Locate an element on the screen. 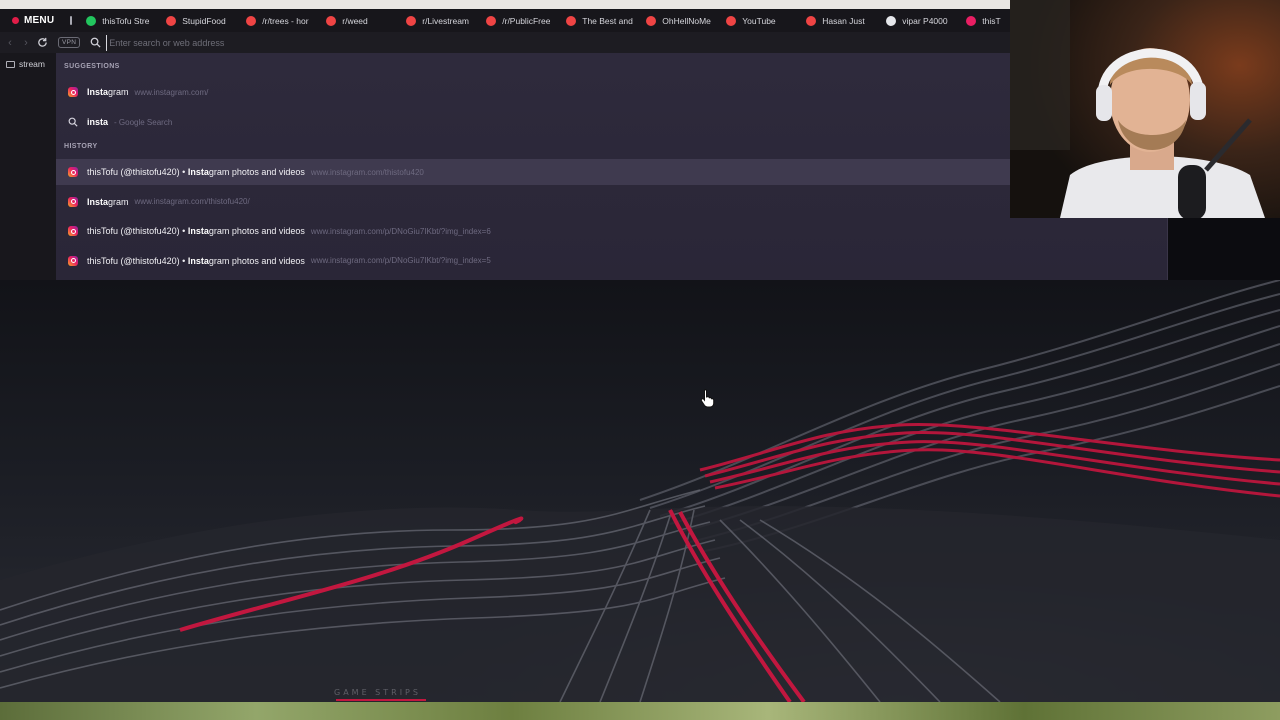 This screenshot has height=720, width=1280. menu-button: MENU is located at coordinates (32, 20).